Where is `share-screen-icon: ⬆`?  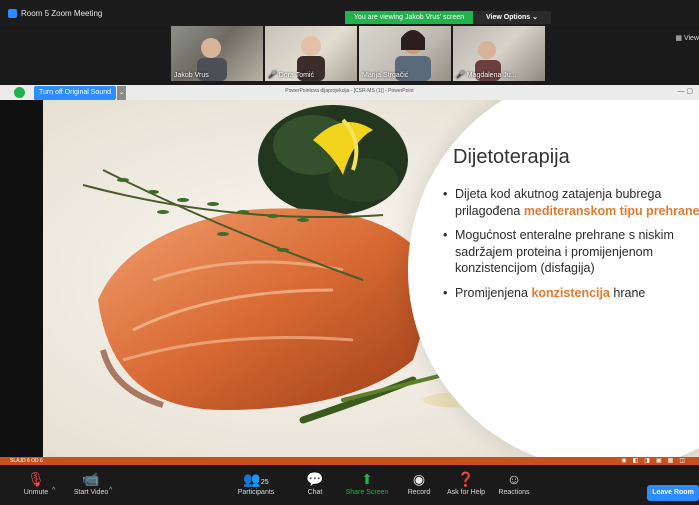 share-screen-icon: ⬆ is located at coordinates (367, 479).